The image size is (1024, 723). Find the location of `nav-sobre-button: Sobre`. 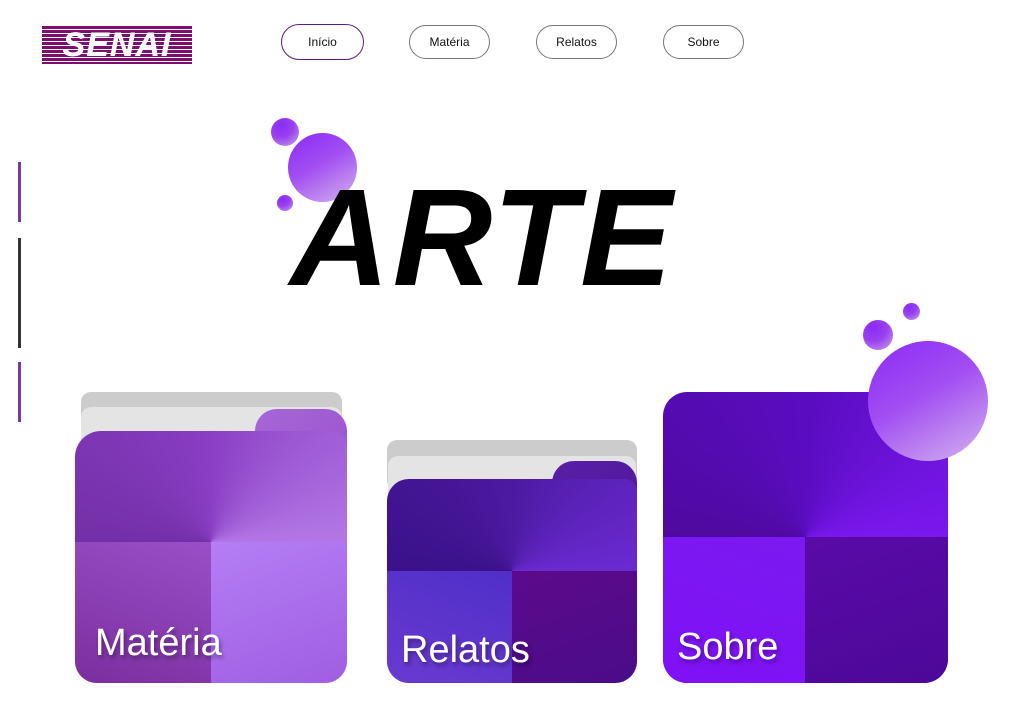

nav-sobre-button: Sobre is located at coordinates (703, 42).